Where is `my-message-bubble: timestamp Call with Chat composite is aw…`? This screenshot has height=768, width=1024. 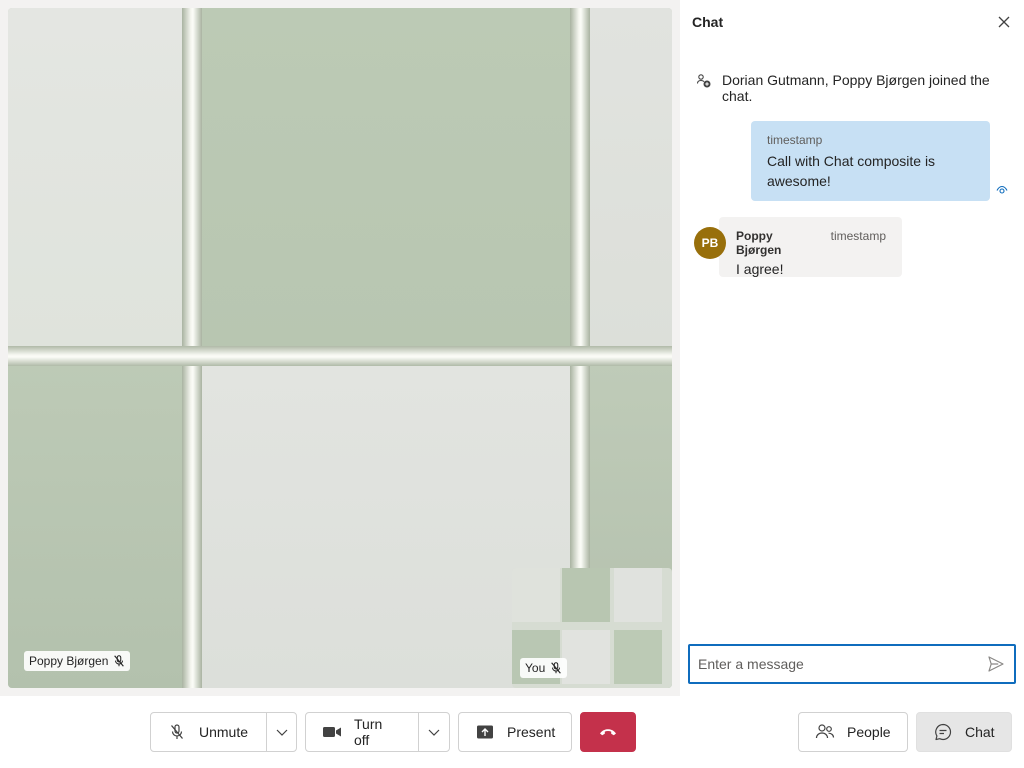 my-message-bubble: timestamp Call with Chat composite is aw… is located at coordinates (870, 161).